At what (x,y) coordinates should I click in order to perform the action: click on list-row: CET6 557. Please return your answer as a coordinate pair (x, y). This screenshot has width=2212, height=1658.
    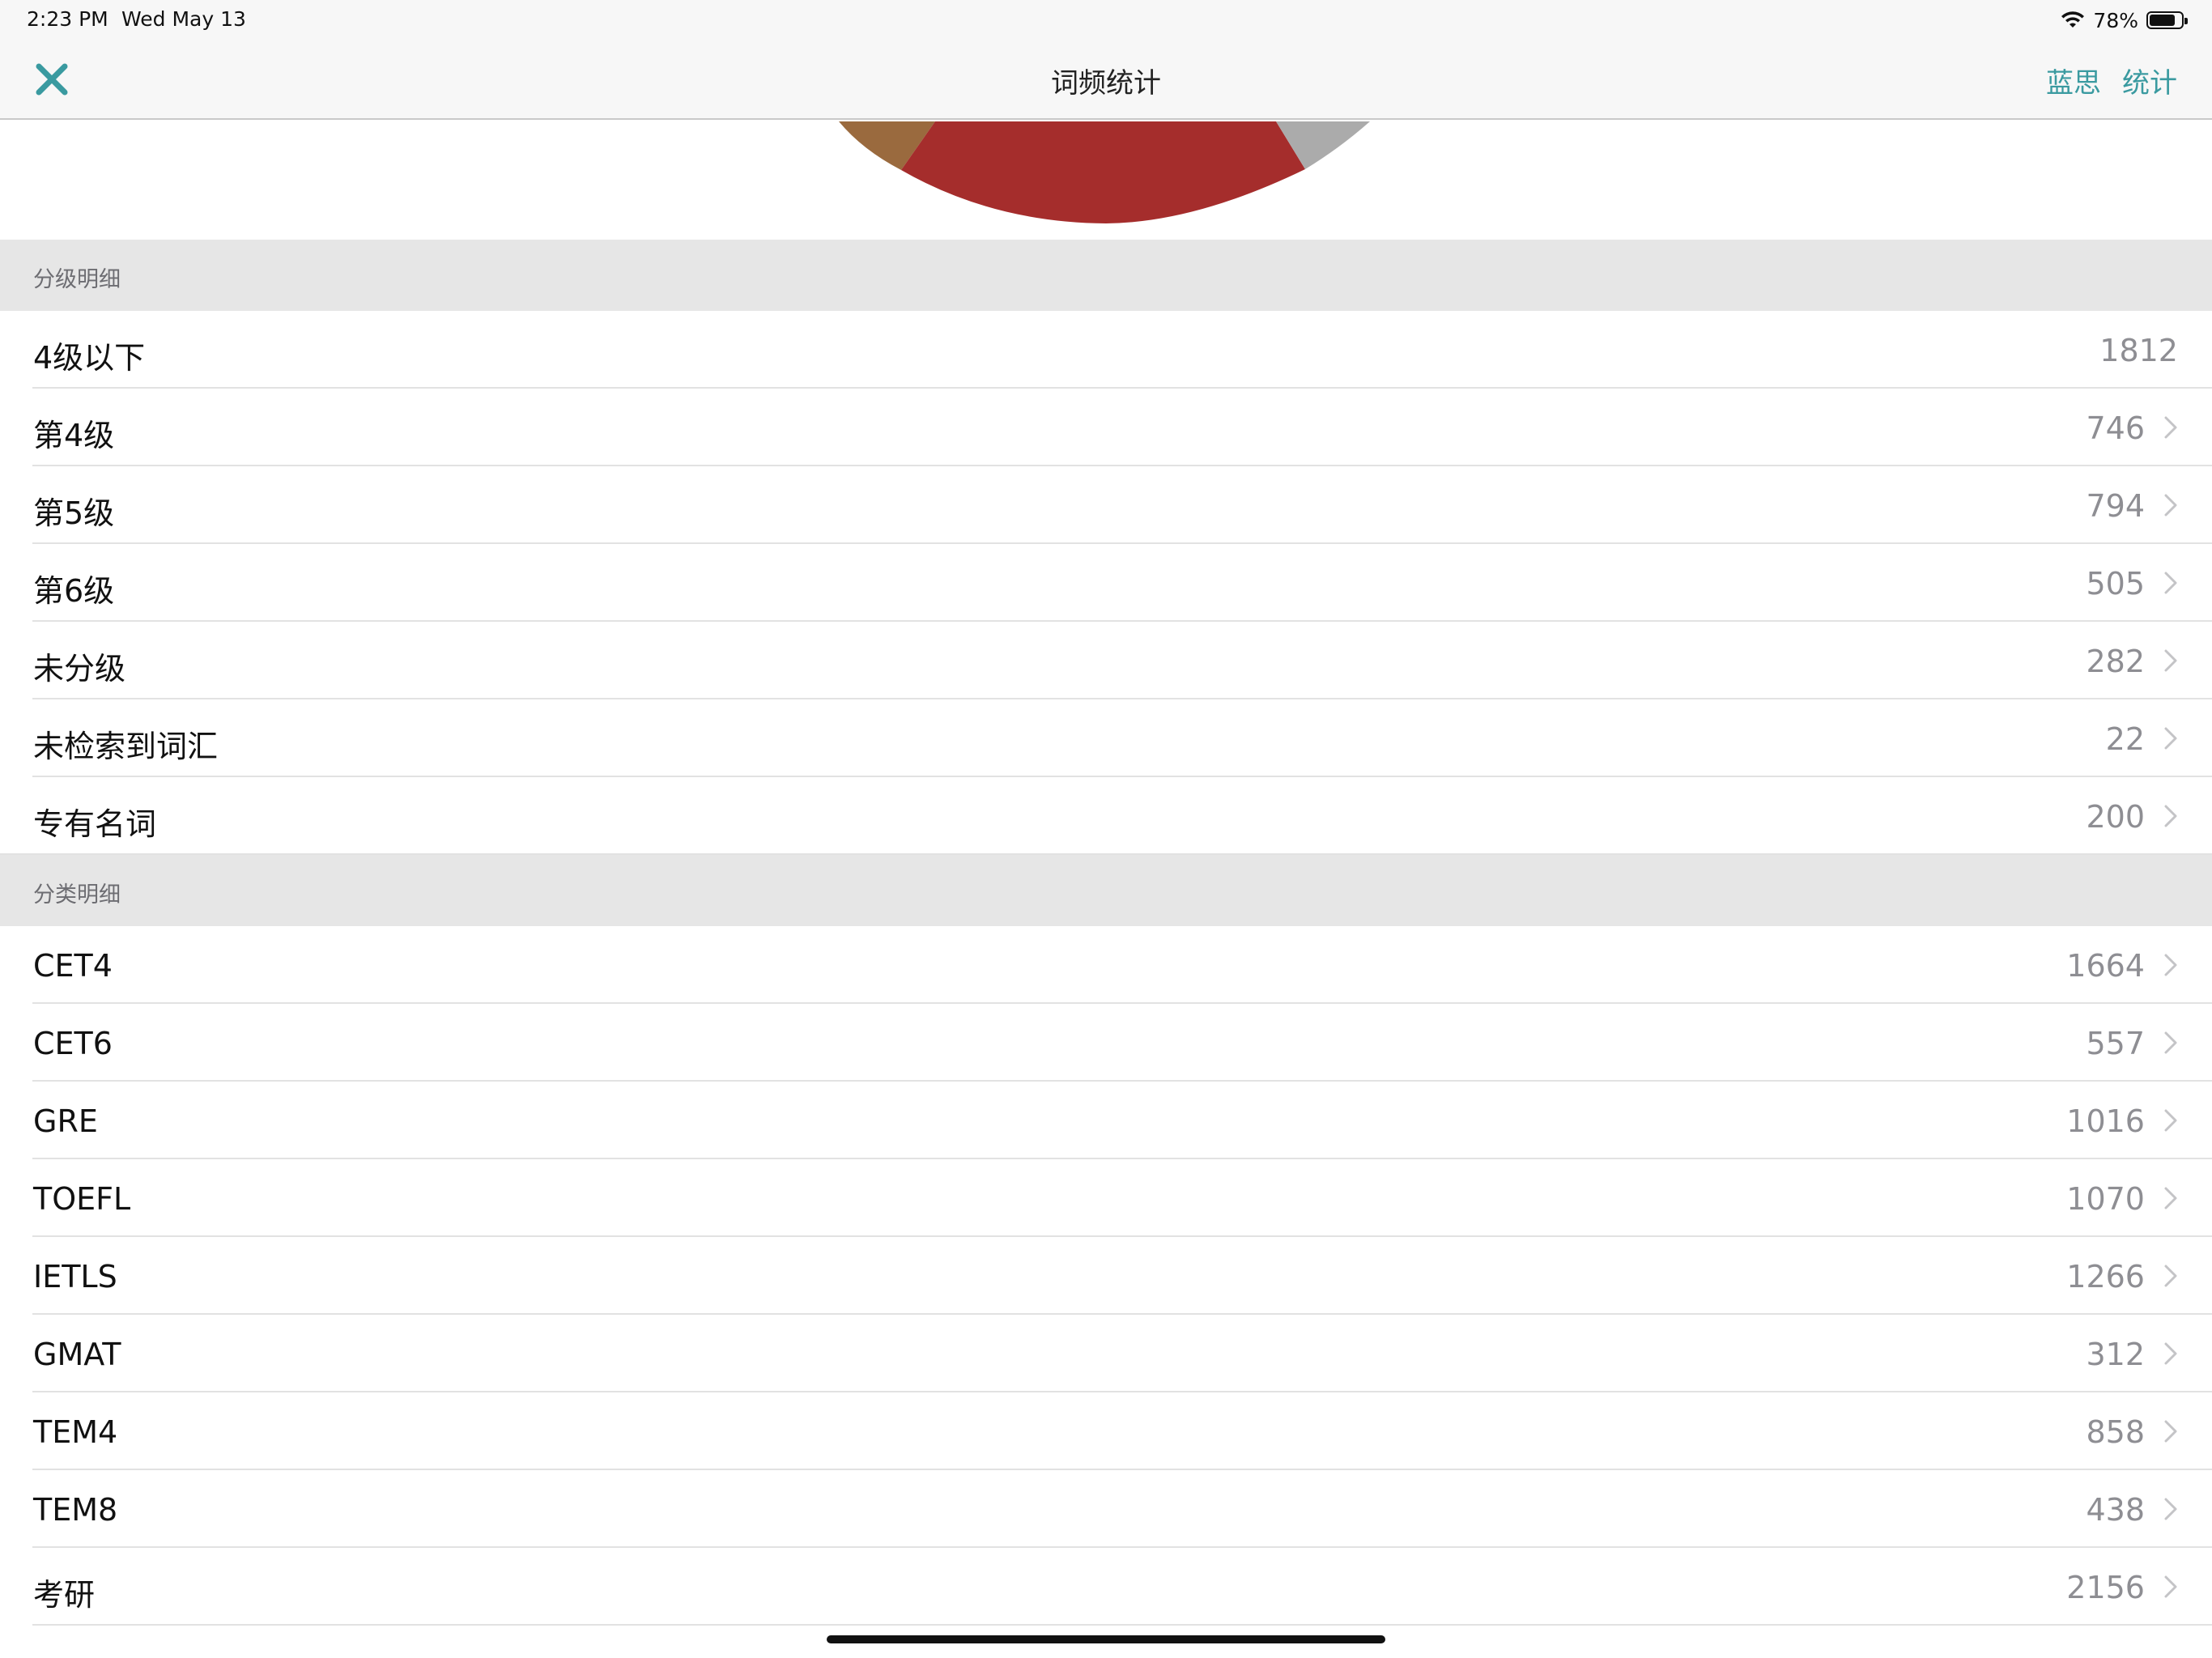
    Looking at the image, I should click on (1106, 1043).